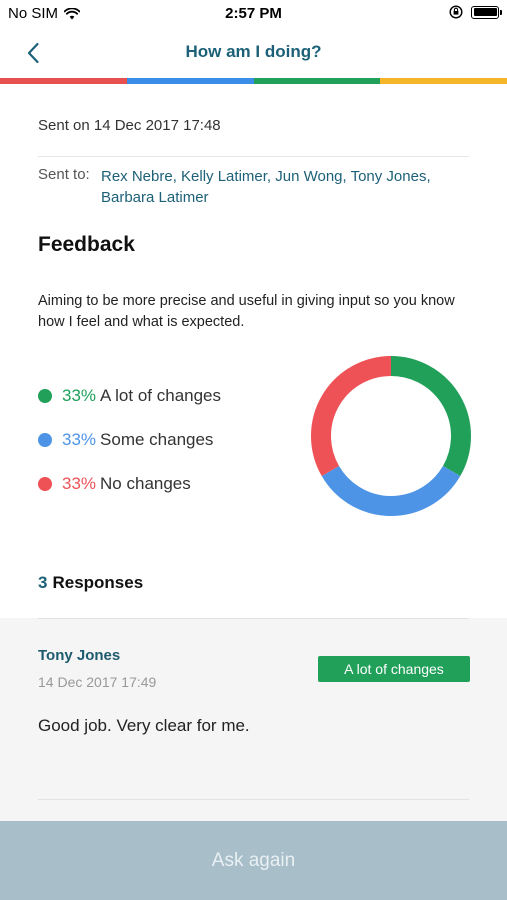 The width and height of the screenshot is (507, 900). Describe the element at coordinates (145, 483) in the screenshot. I see `legend-label: No changes` at that location.